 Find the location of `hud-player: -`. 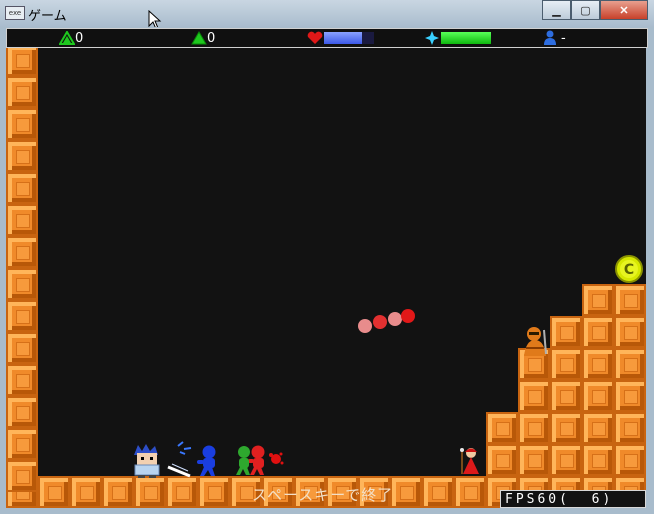

hud-player: - is located at coordinates (554, 38).